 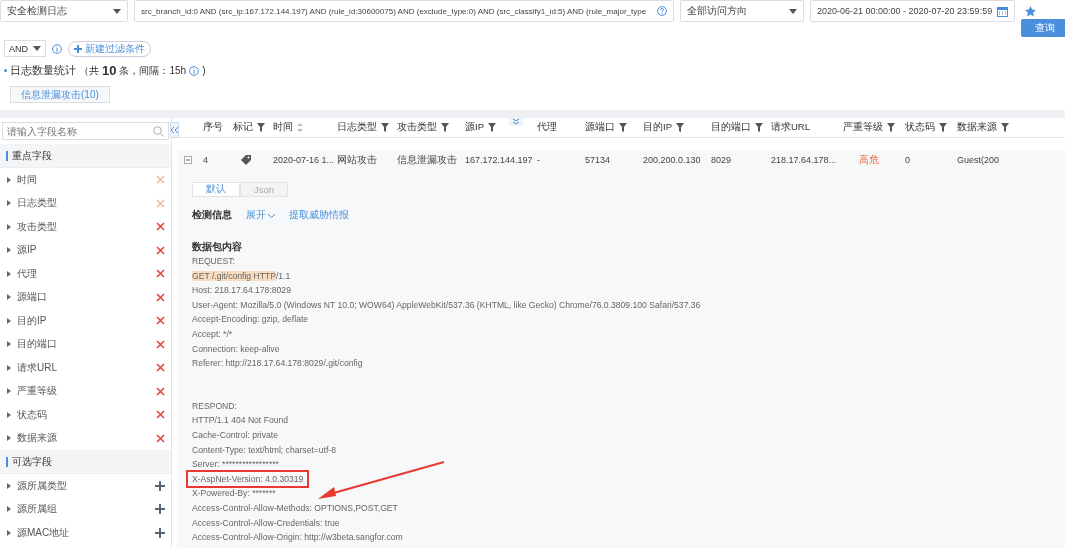 I want to click on response-line: Server: *****************, so click(x=235, y=465).